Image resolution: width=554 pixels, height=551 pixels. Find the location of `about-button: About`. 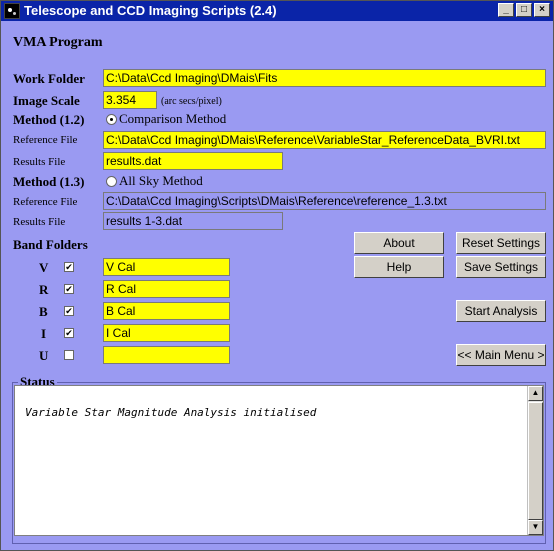

about-button: About is located at coordinates (399, 243).